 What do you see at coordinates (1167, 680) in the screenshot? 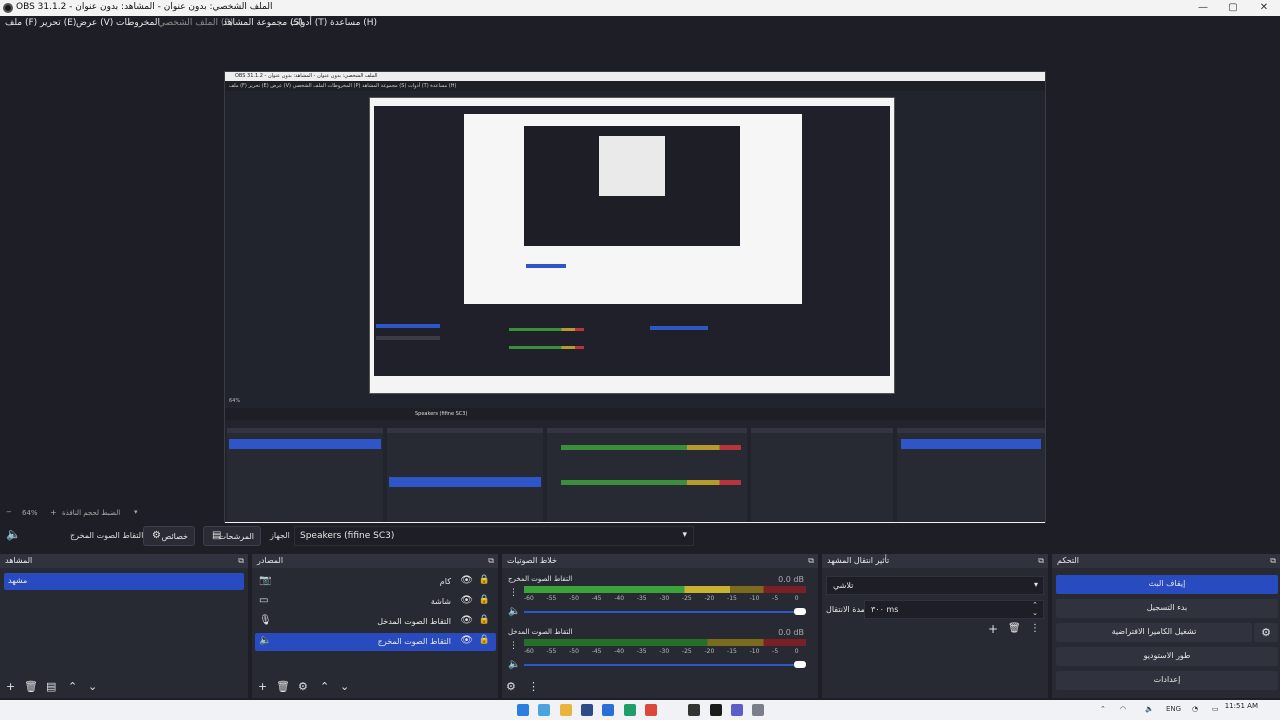
I see `settings-button: إعدادات` at bounding box center [1167, 680].